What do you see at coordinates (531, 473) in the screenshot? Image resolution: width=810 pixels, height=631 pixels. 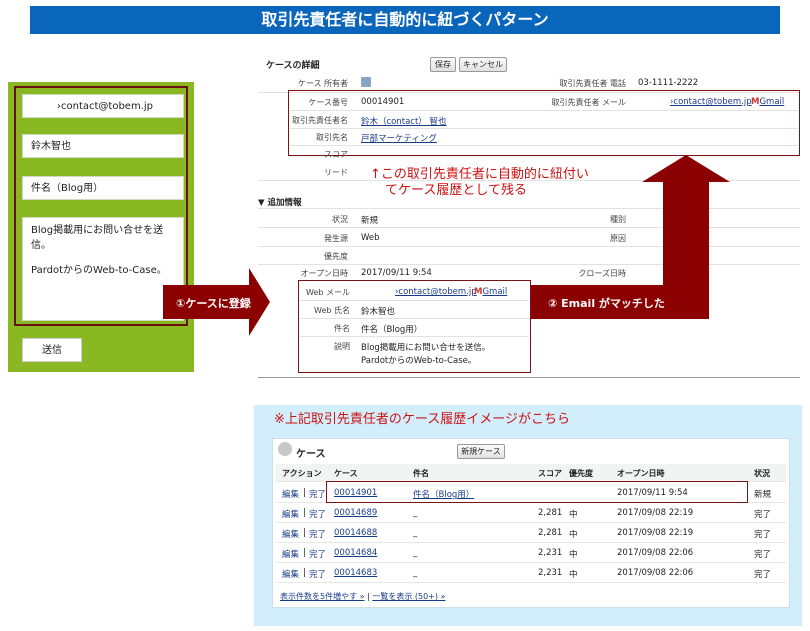 I see `table-header: アクション ケース 件名 スコア 優先度 オープン日時 状況` at bounding box center [531, 473].